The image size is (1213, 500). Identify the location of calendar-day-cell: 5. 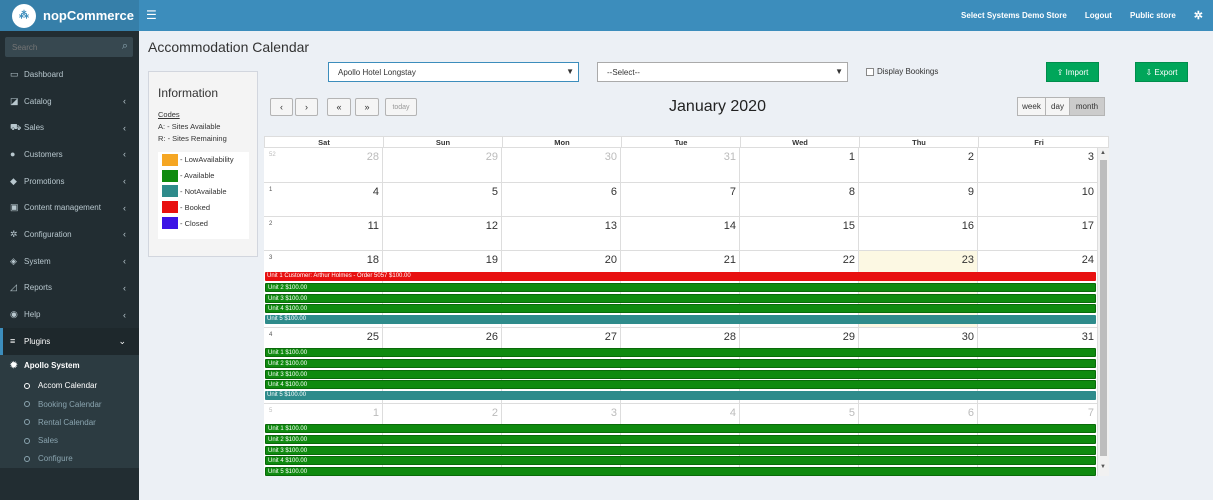
(442, 200).